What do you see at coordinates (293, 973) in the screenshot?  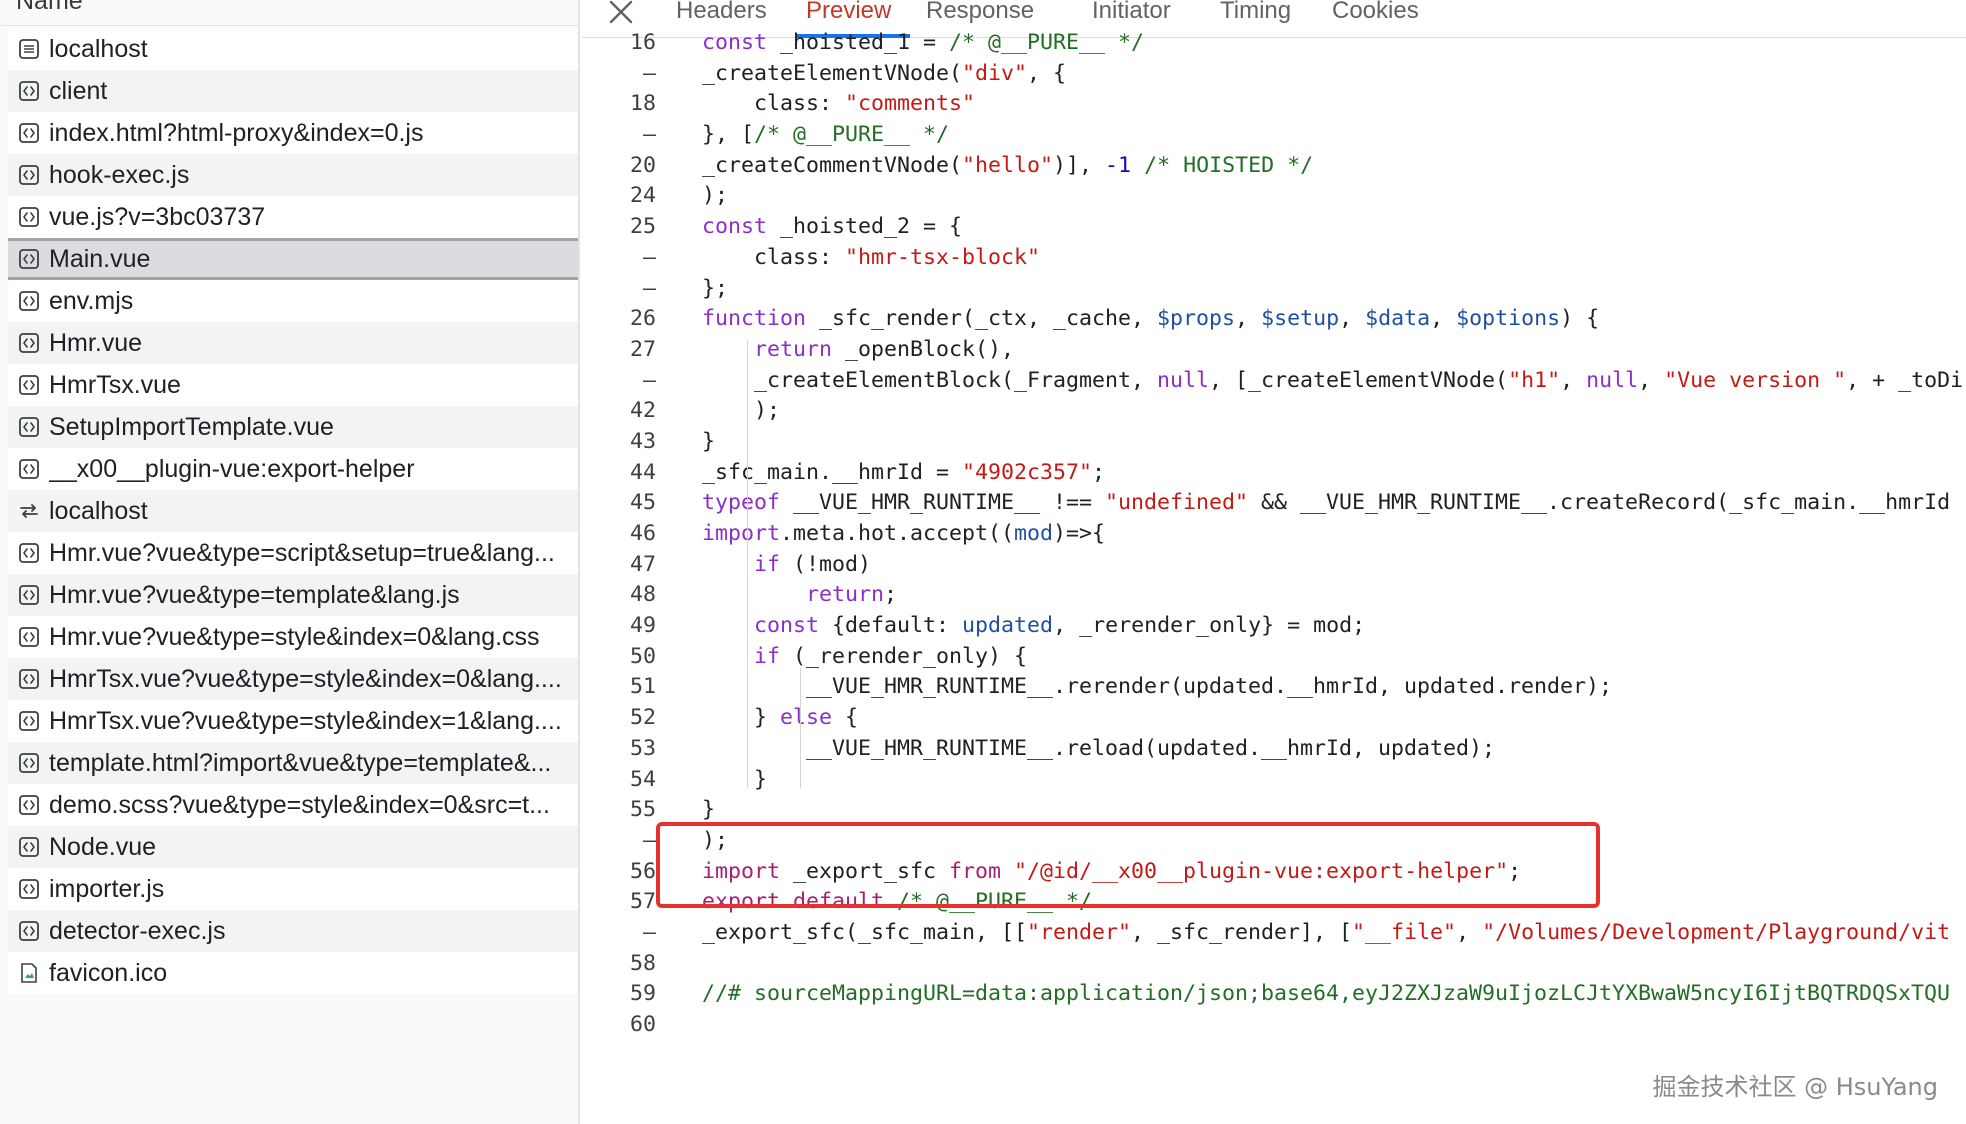 I see `request-row: favicon.ico` at bounding box center [293, 973].